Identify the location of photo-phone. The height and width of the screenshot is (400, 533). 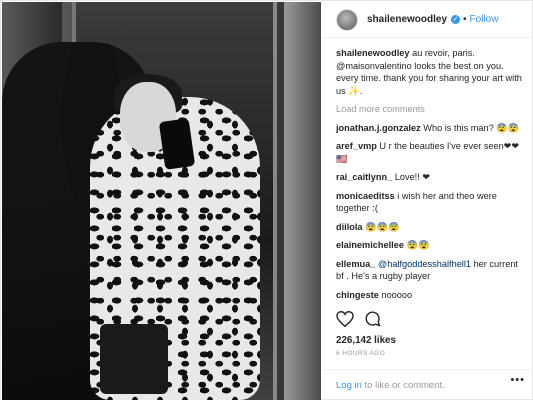
(177, 144).